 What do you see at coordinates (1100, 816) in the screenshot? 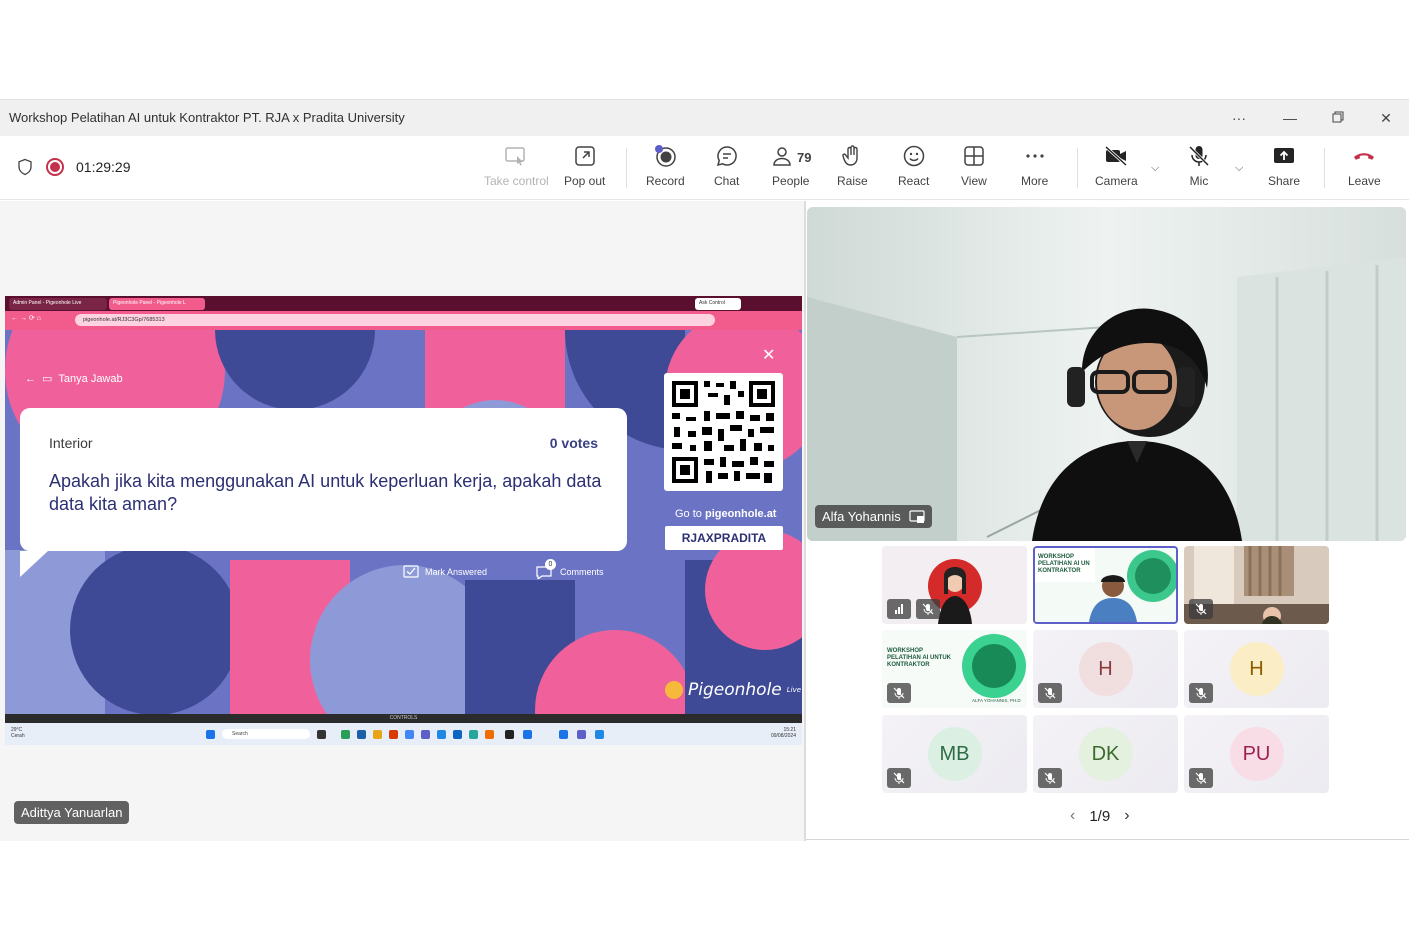
I see `page-indicator: 1/9` at bounding box center [1100, 816].